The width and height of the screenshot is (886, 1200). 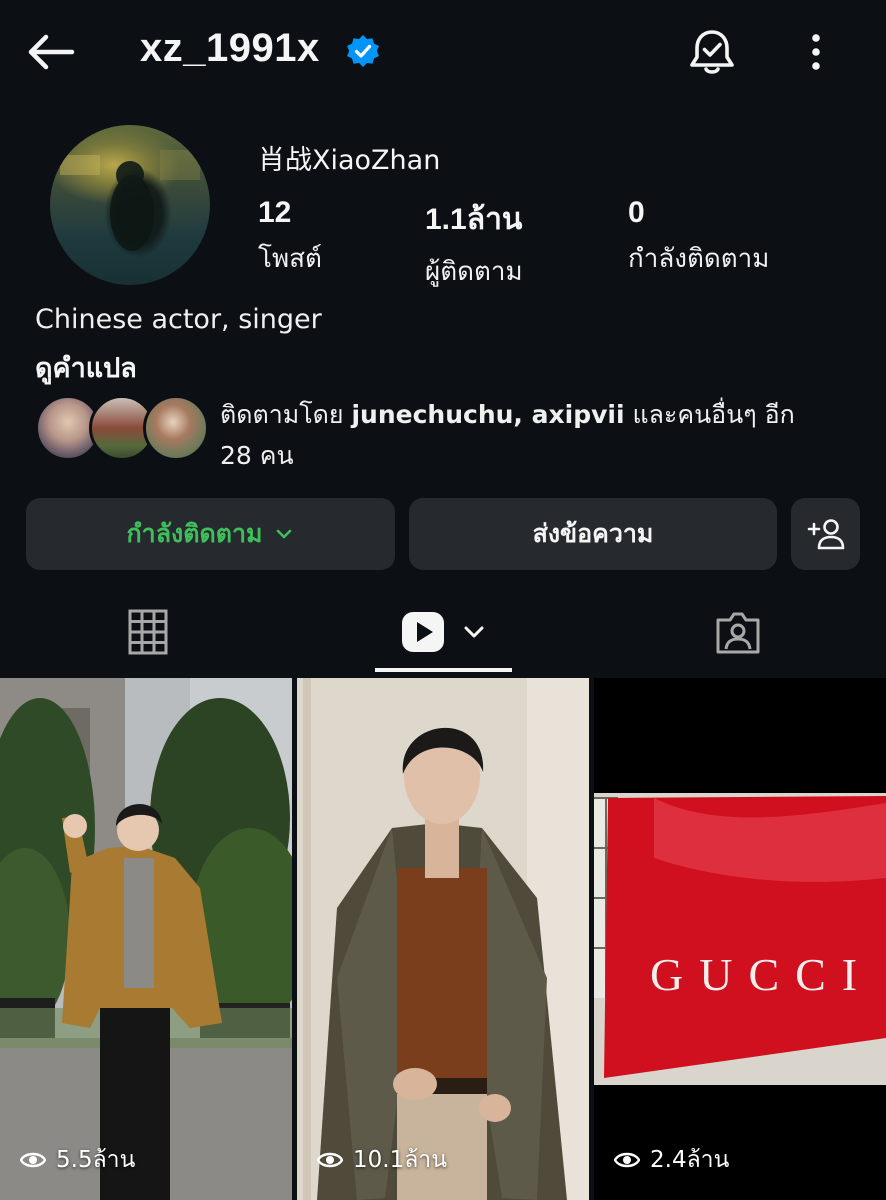 What do you see at coordinates (286, 414) in the screenshot?
I see `followed-by-prefix: ติดตามโดย` at bounding box center [286, 414].